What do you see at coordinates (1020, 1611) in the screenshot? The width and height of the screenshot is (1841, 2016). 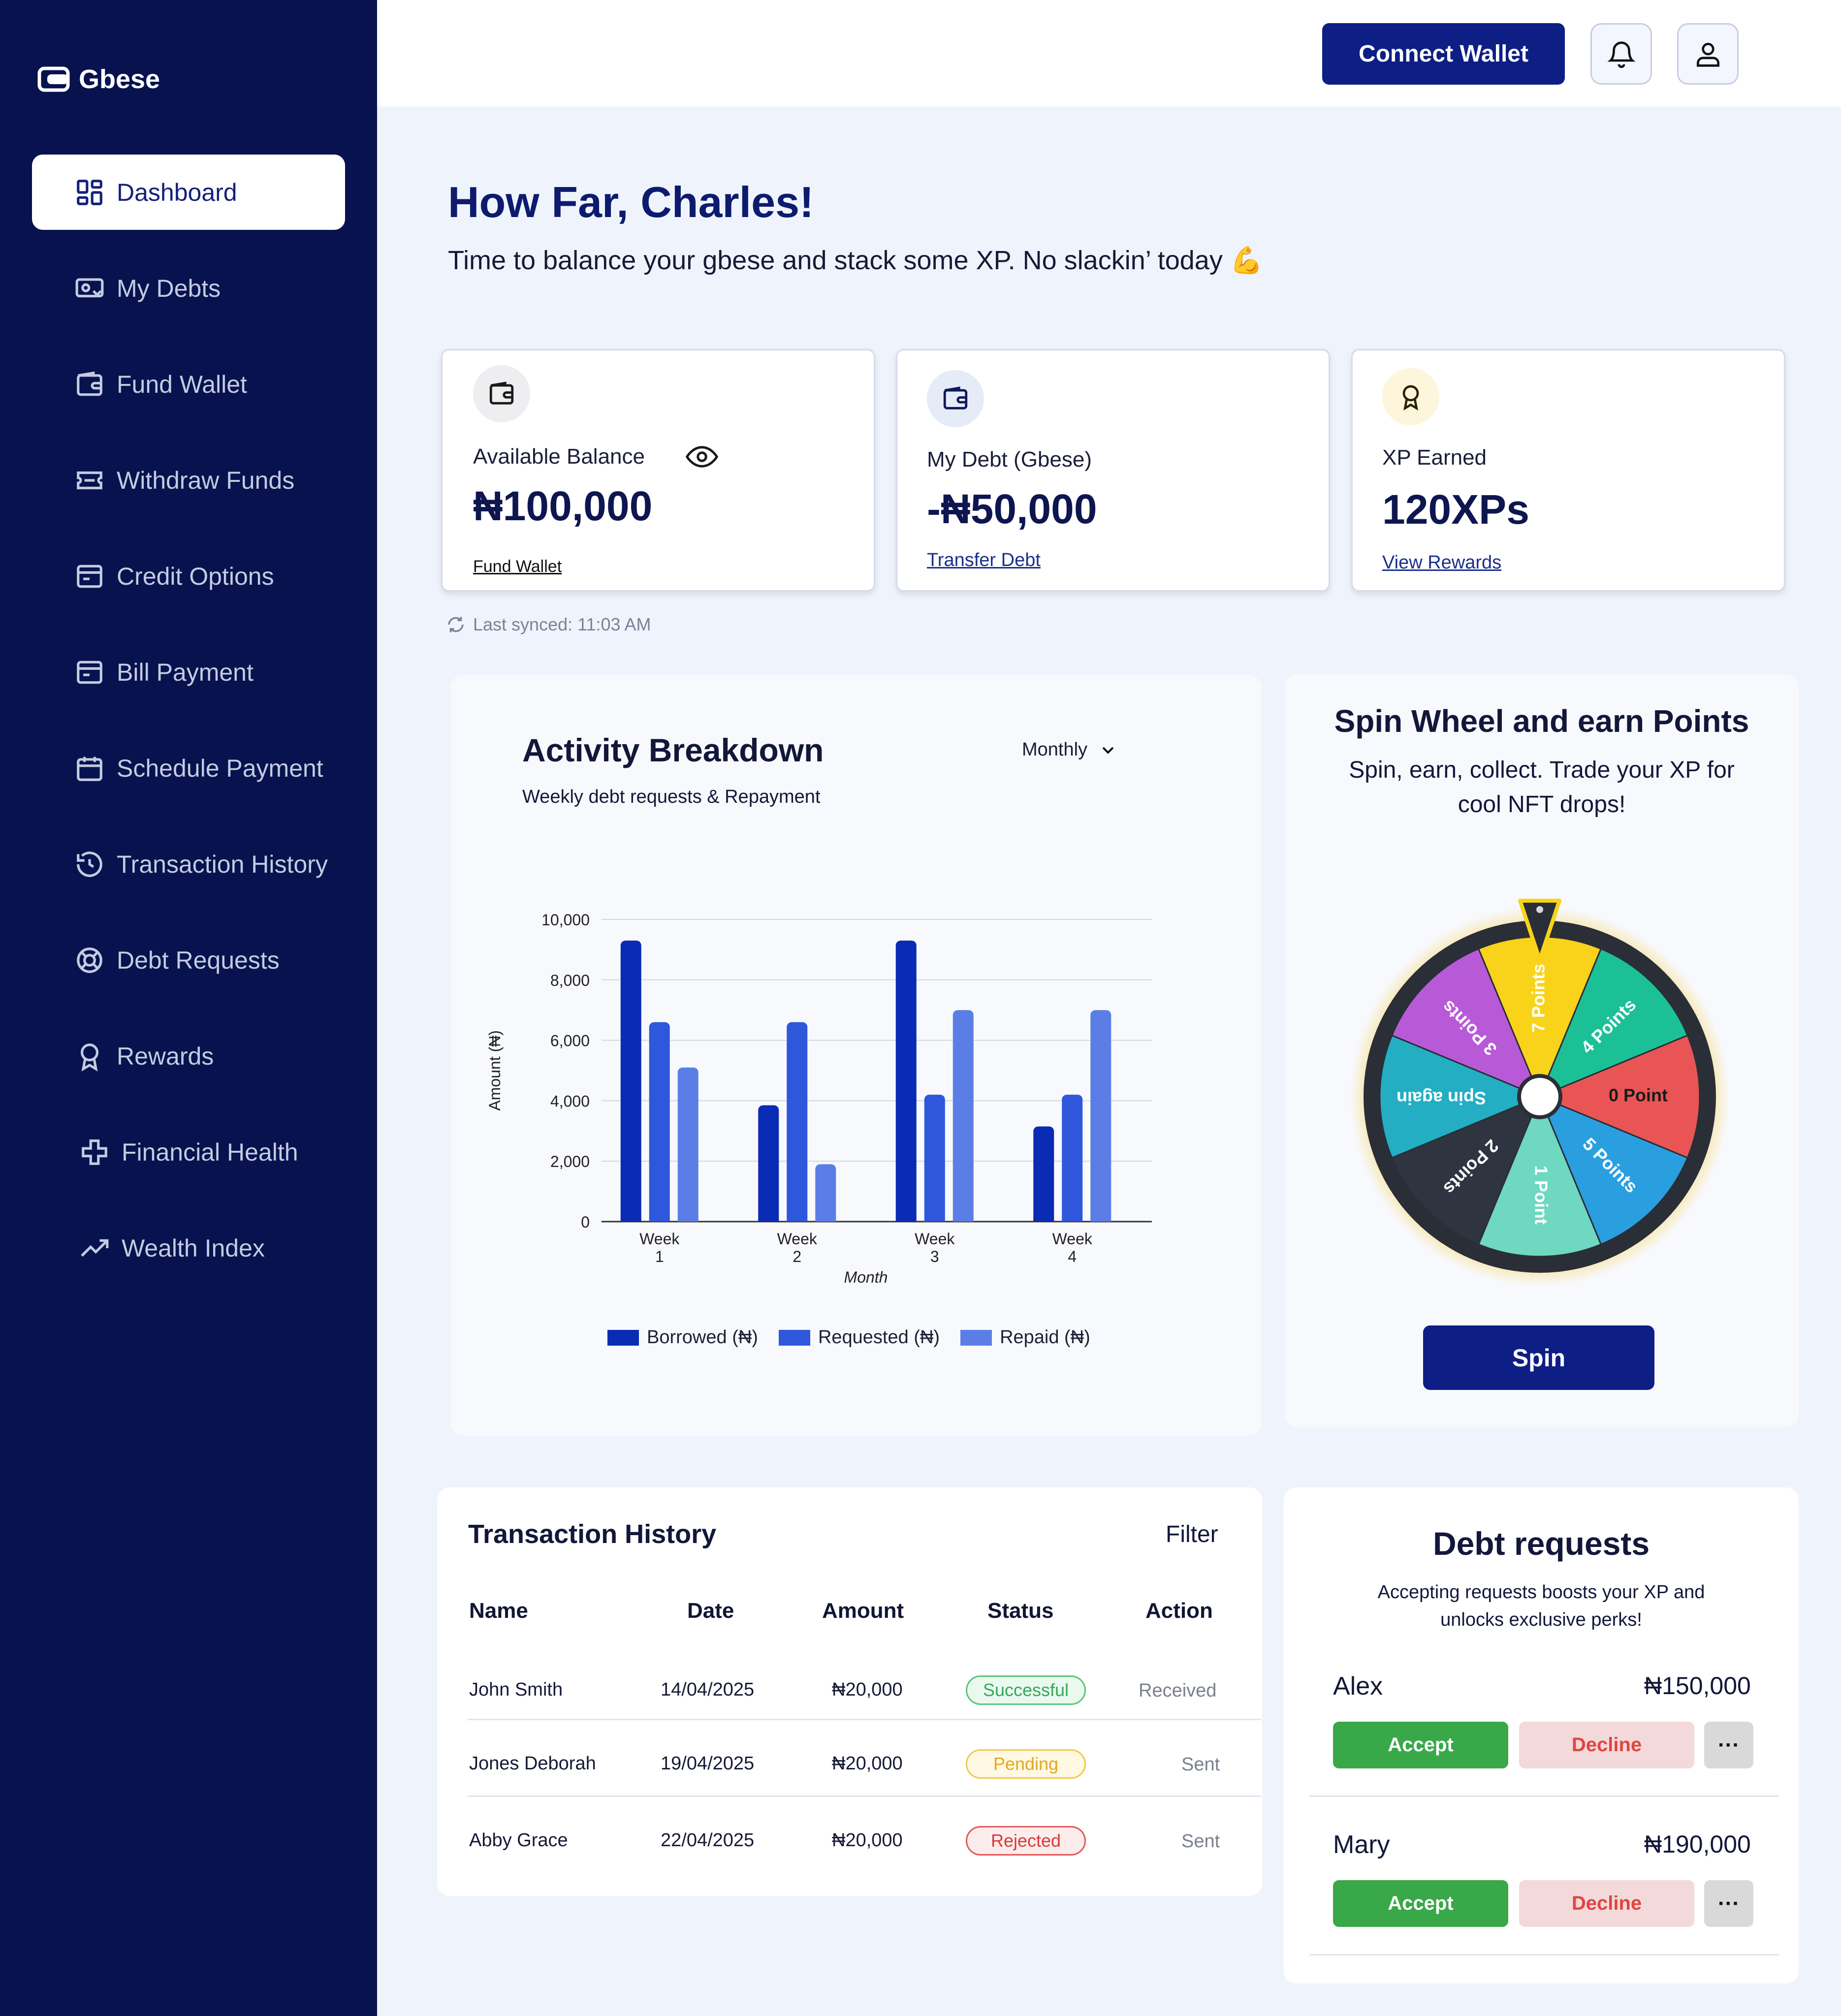 I see `col-header-status: Status` at bounding box center [1020, 1611].